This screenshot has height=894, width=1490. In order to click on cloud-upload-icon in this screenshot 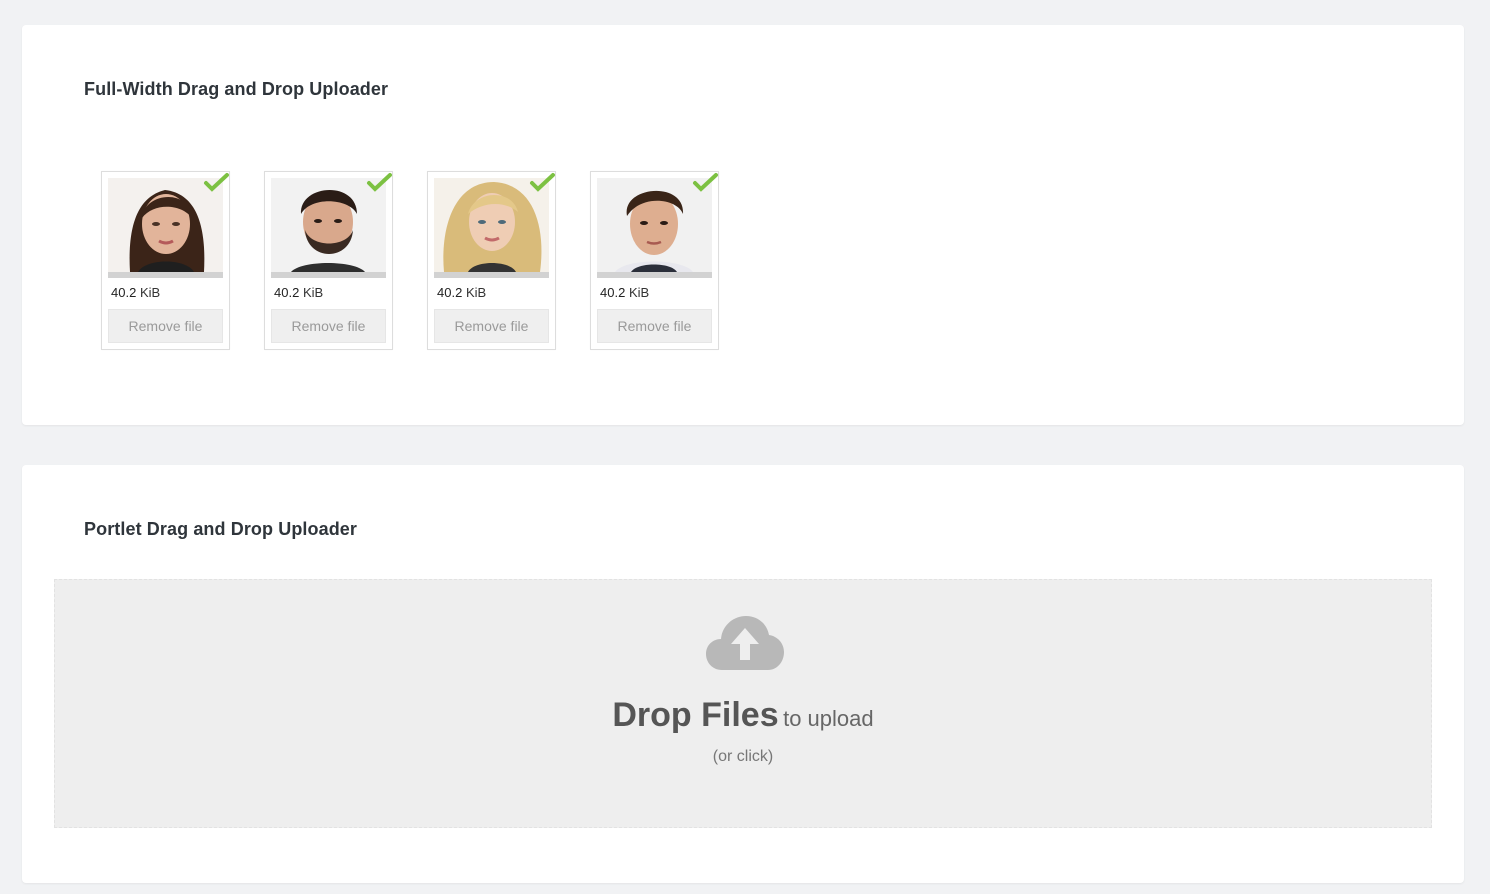, I will do `click(745, 643)`.